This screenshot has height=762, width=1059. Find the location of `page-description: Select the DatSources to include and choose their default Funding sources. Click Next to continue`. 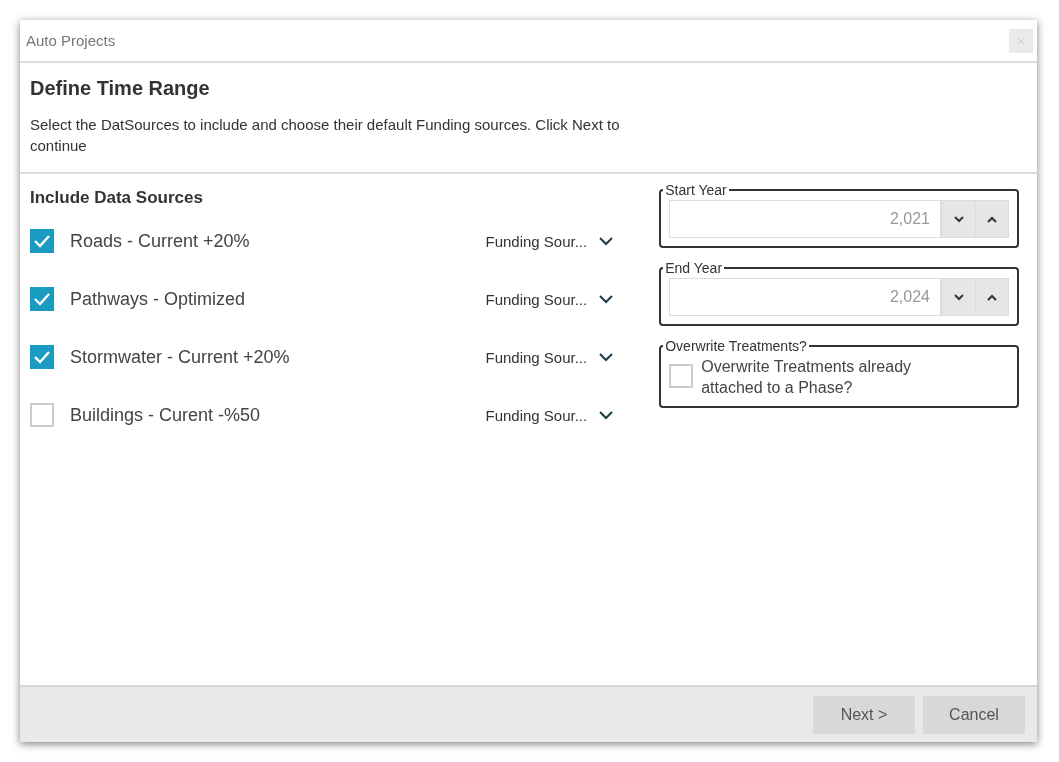

page-description: Select the DatSources to include and choose their default Funding sources. Click Next to continue is located at coordinates (325, 135).